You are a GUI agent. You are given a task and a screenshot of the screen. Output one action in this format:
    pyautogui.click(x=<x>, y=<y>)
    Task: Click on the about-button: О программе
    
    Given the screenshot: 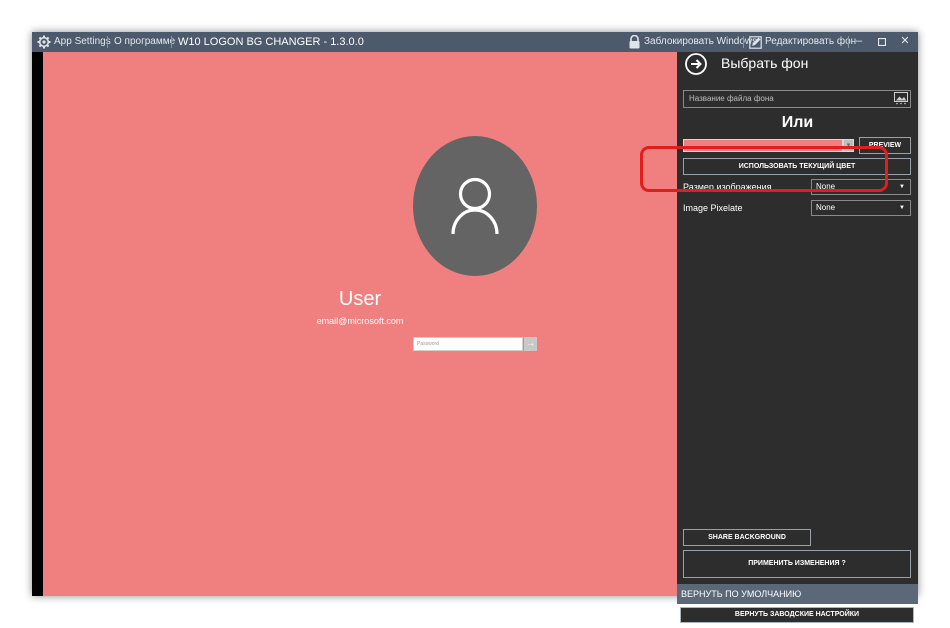 What is the action you would take?
    pyautogui.click(x=144, y=42)
    